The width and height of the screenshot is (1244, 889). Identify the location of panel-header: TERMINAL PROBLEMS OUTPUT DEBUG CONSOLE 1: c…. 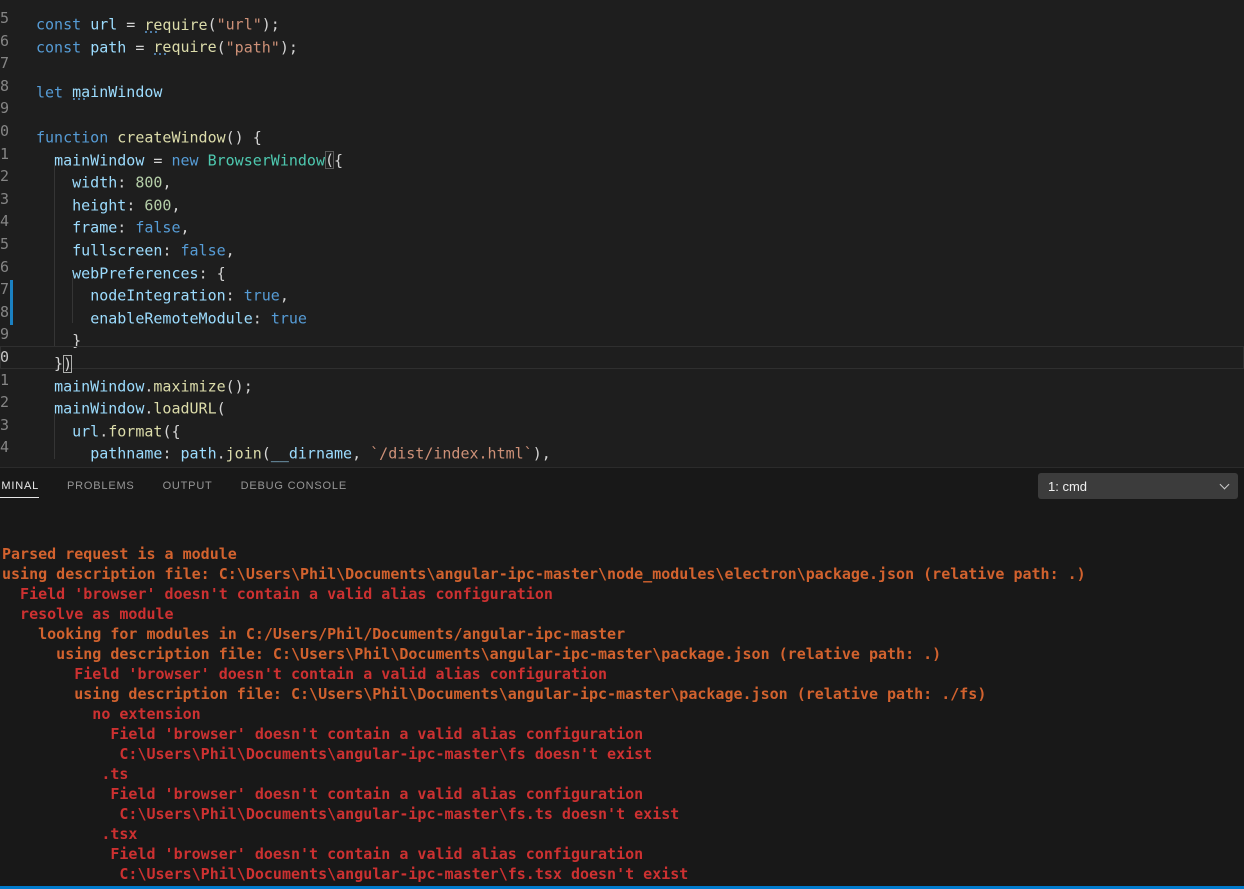
(622, 486).